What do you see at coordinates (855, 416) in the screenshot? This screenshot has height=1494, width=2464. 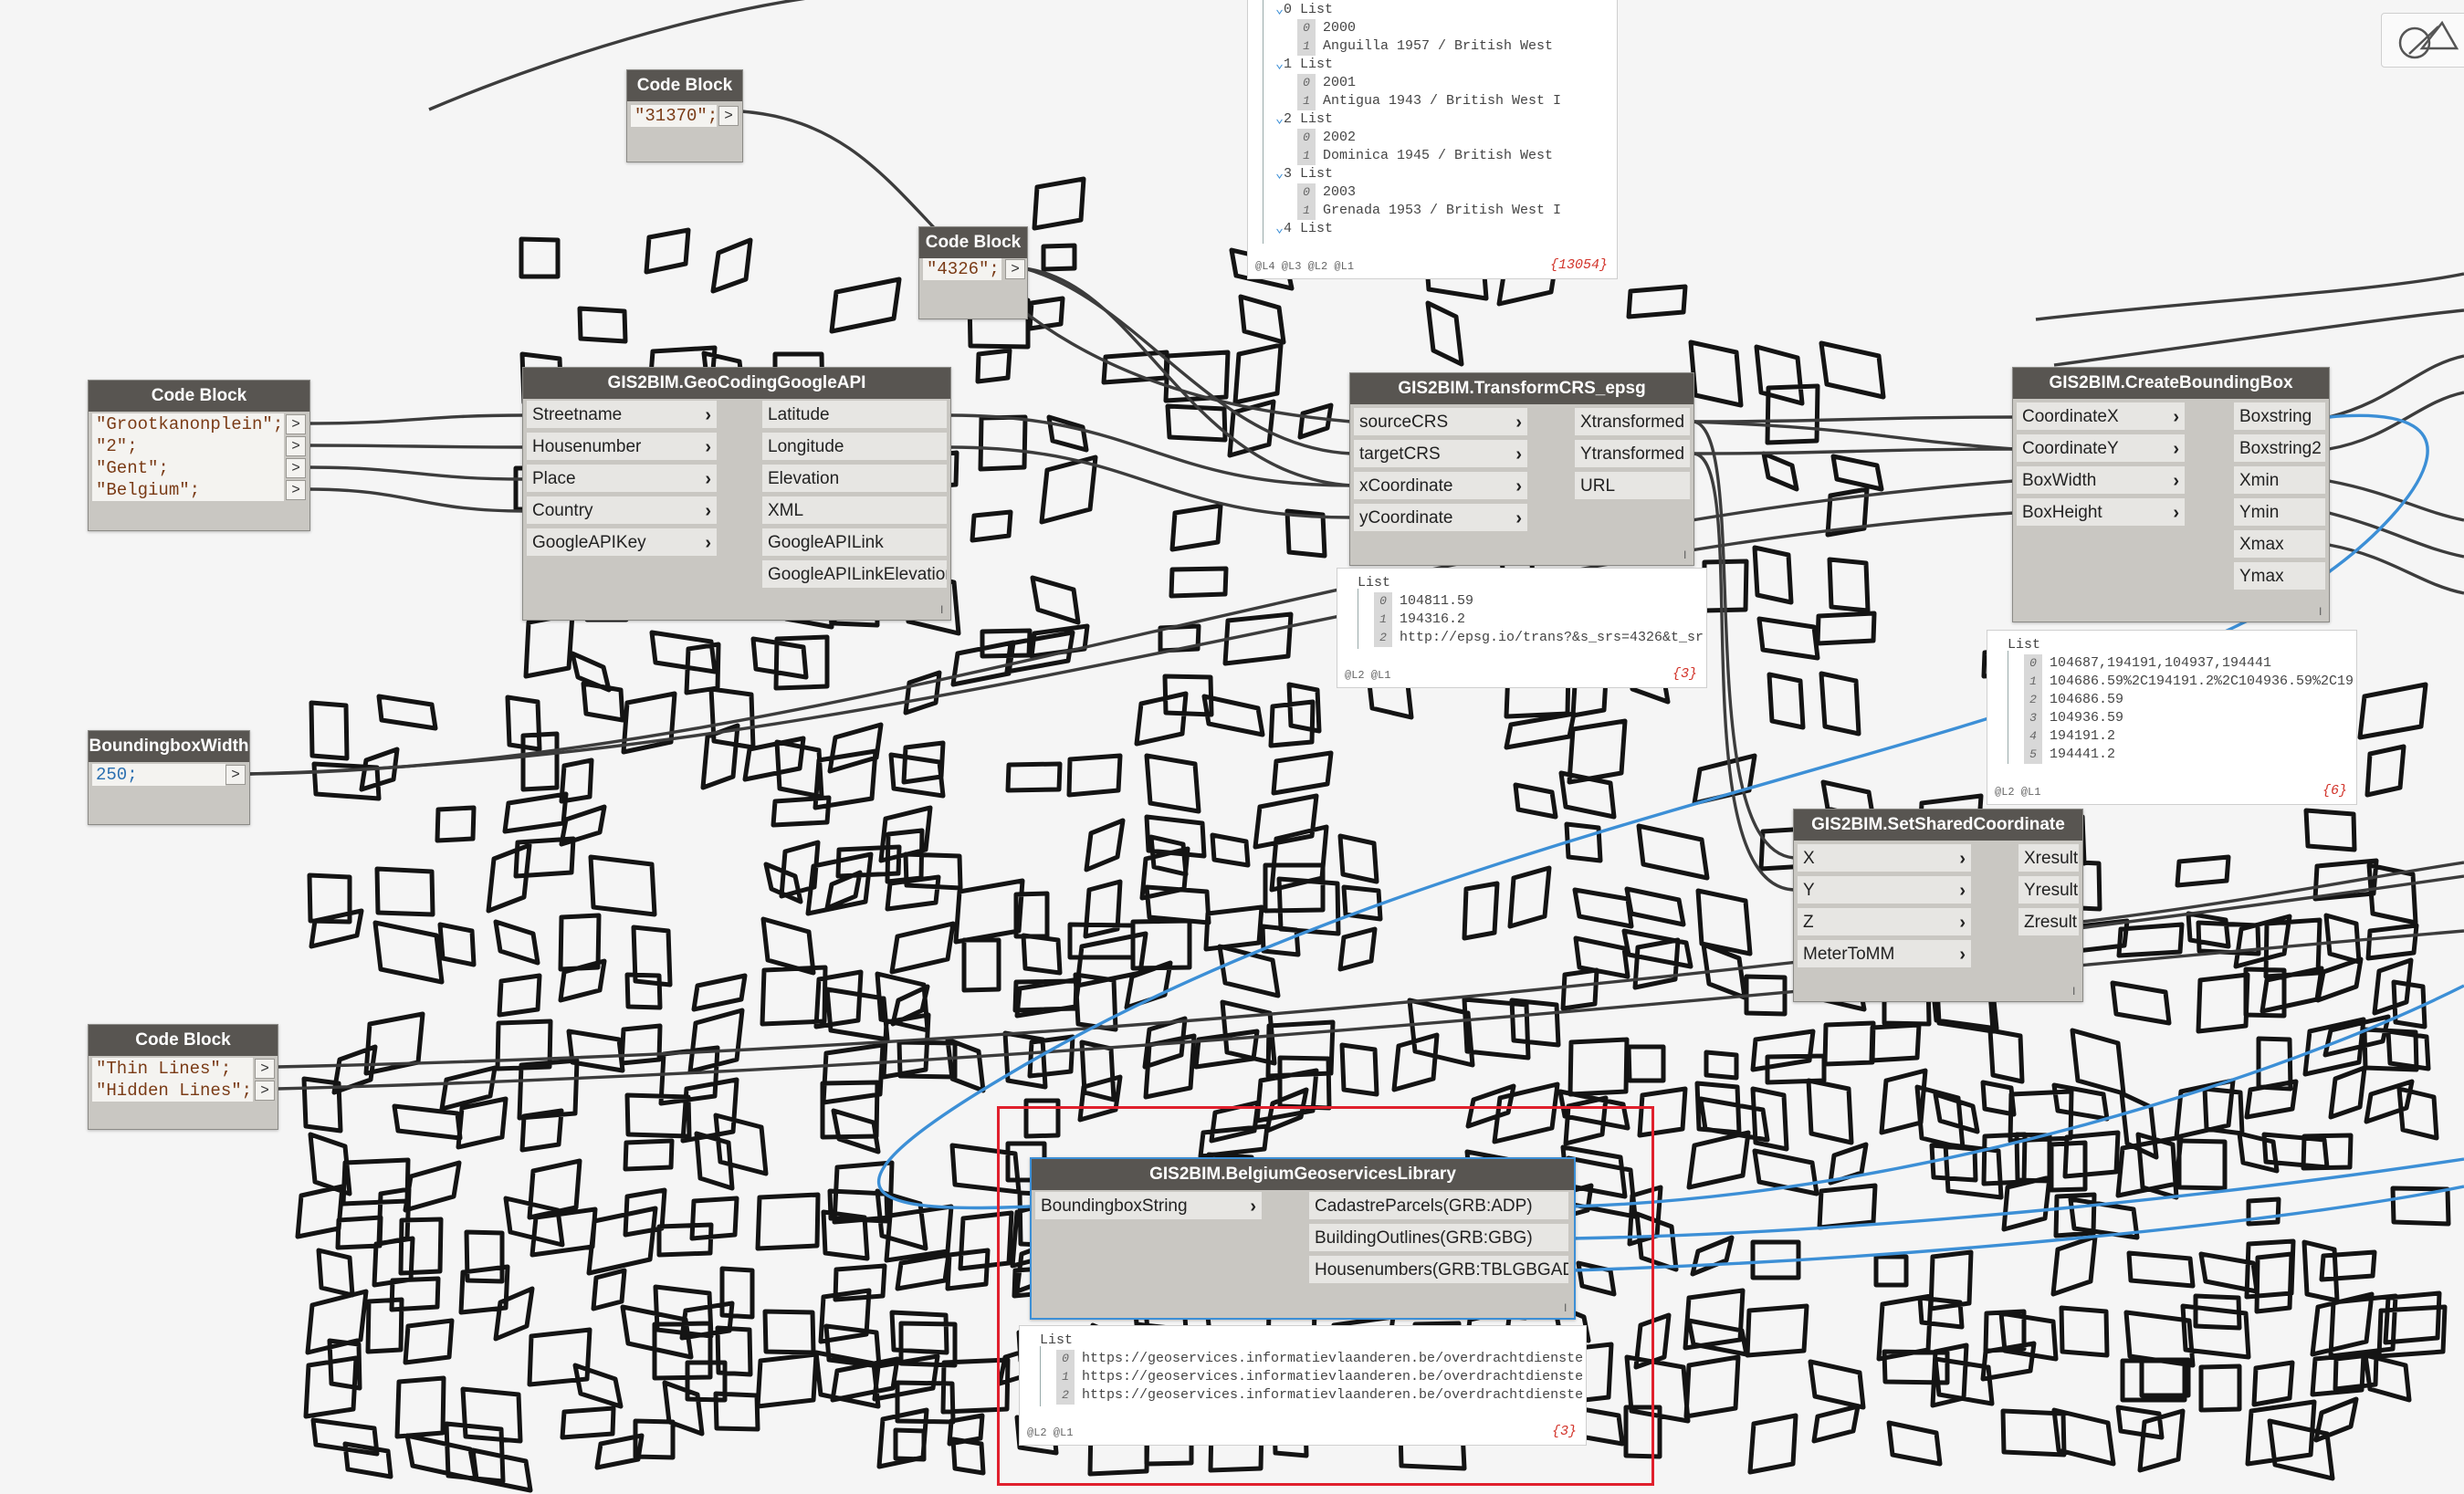 I see `output-port-latitude: Latitude` at bounding box center [855, 416].